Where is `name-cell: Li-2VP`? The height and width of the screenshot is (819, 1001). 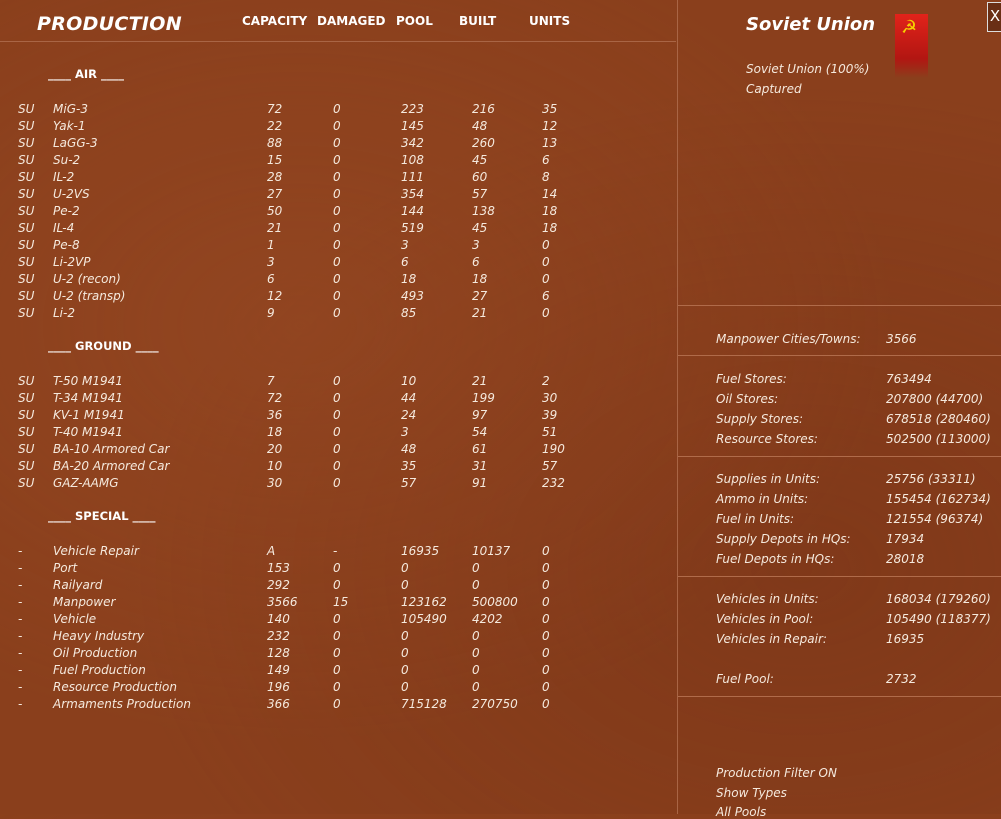 name-cell: Li-2VP is located at coordinates (72, 262).